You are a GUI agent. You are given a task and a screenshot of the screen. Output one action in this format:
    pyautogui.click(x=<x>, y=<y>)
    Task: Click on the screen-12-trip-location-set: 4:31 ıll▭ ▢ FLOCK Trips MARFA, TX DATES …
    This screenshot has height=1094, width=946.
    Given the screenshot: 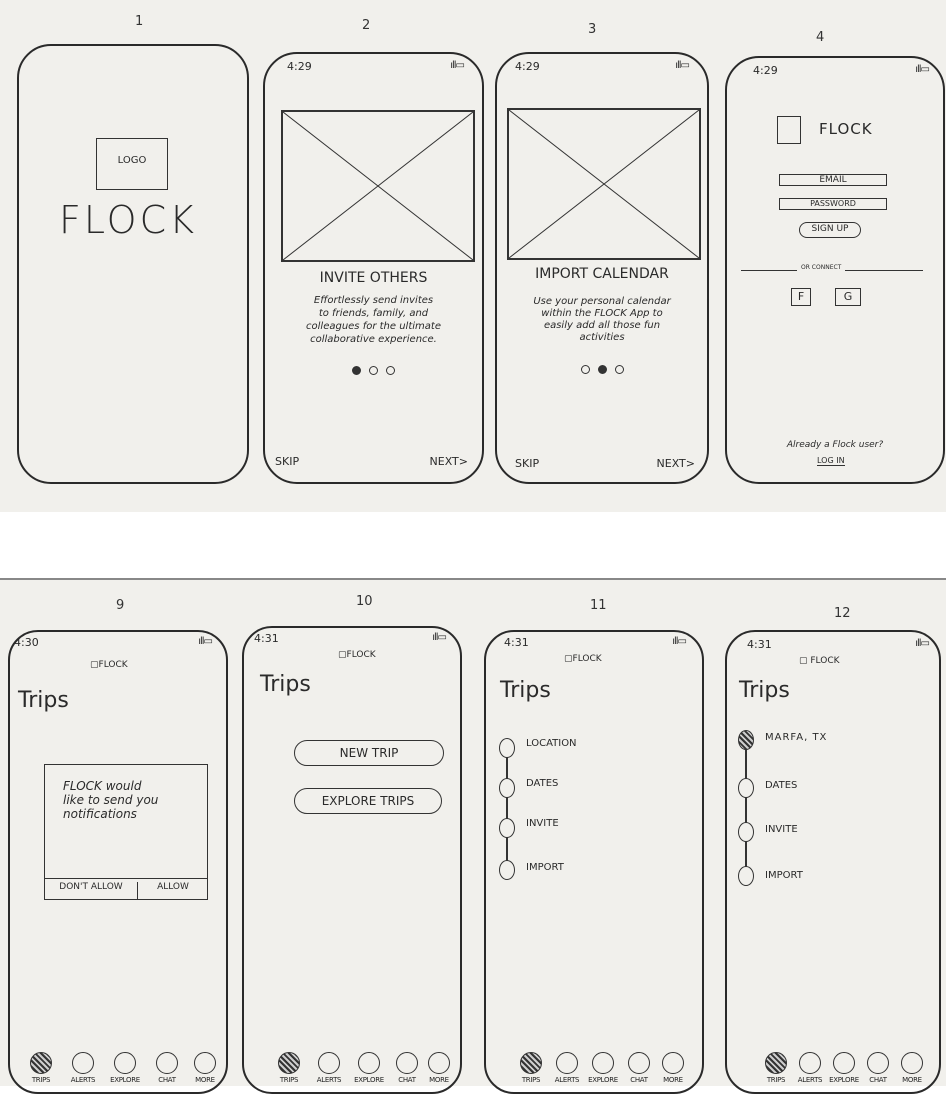 What is the action you would take?
    pyautogui.click(x=833, y=862)
    